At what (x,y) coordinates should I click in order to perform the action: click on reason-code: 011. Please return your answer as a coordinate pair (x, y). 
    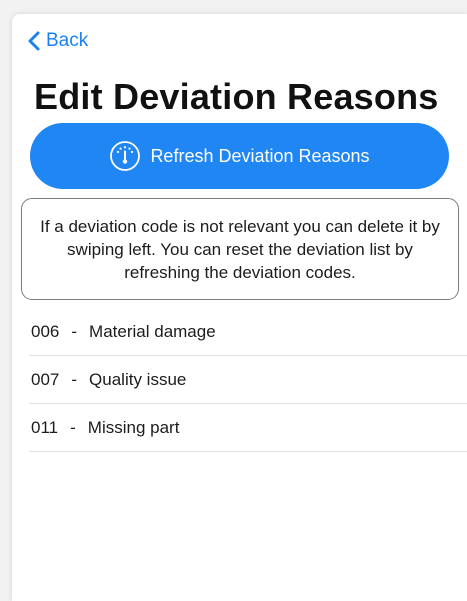
    Looking at the image, I should click on (45, 427).